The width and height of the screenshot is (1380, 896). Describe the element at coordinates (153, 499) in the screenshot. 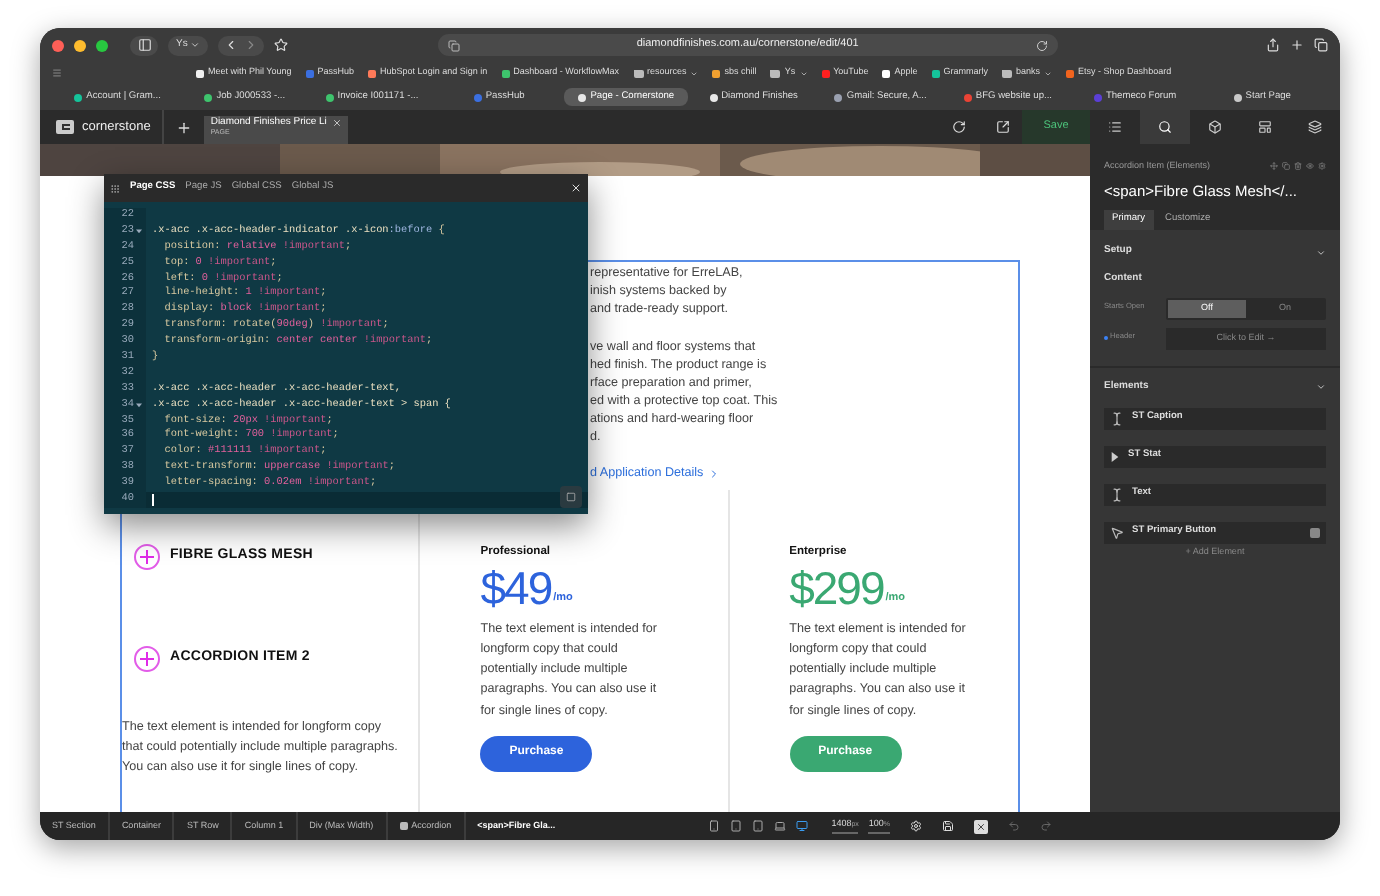

I see `text-cursor` at that location.